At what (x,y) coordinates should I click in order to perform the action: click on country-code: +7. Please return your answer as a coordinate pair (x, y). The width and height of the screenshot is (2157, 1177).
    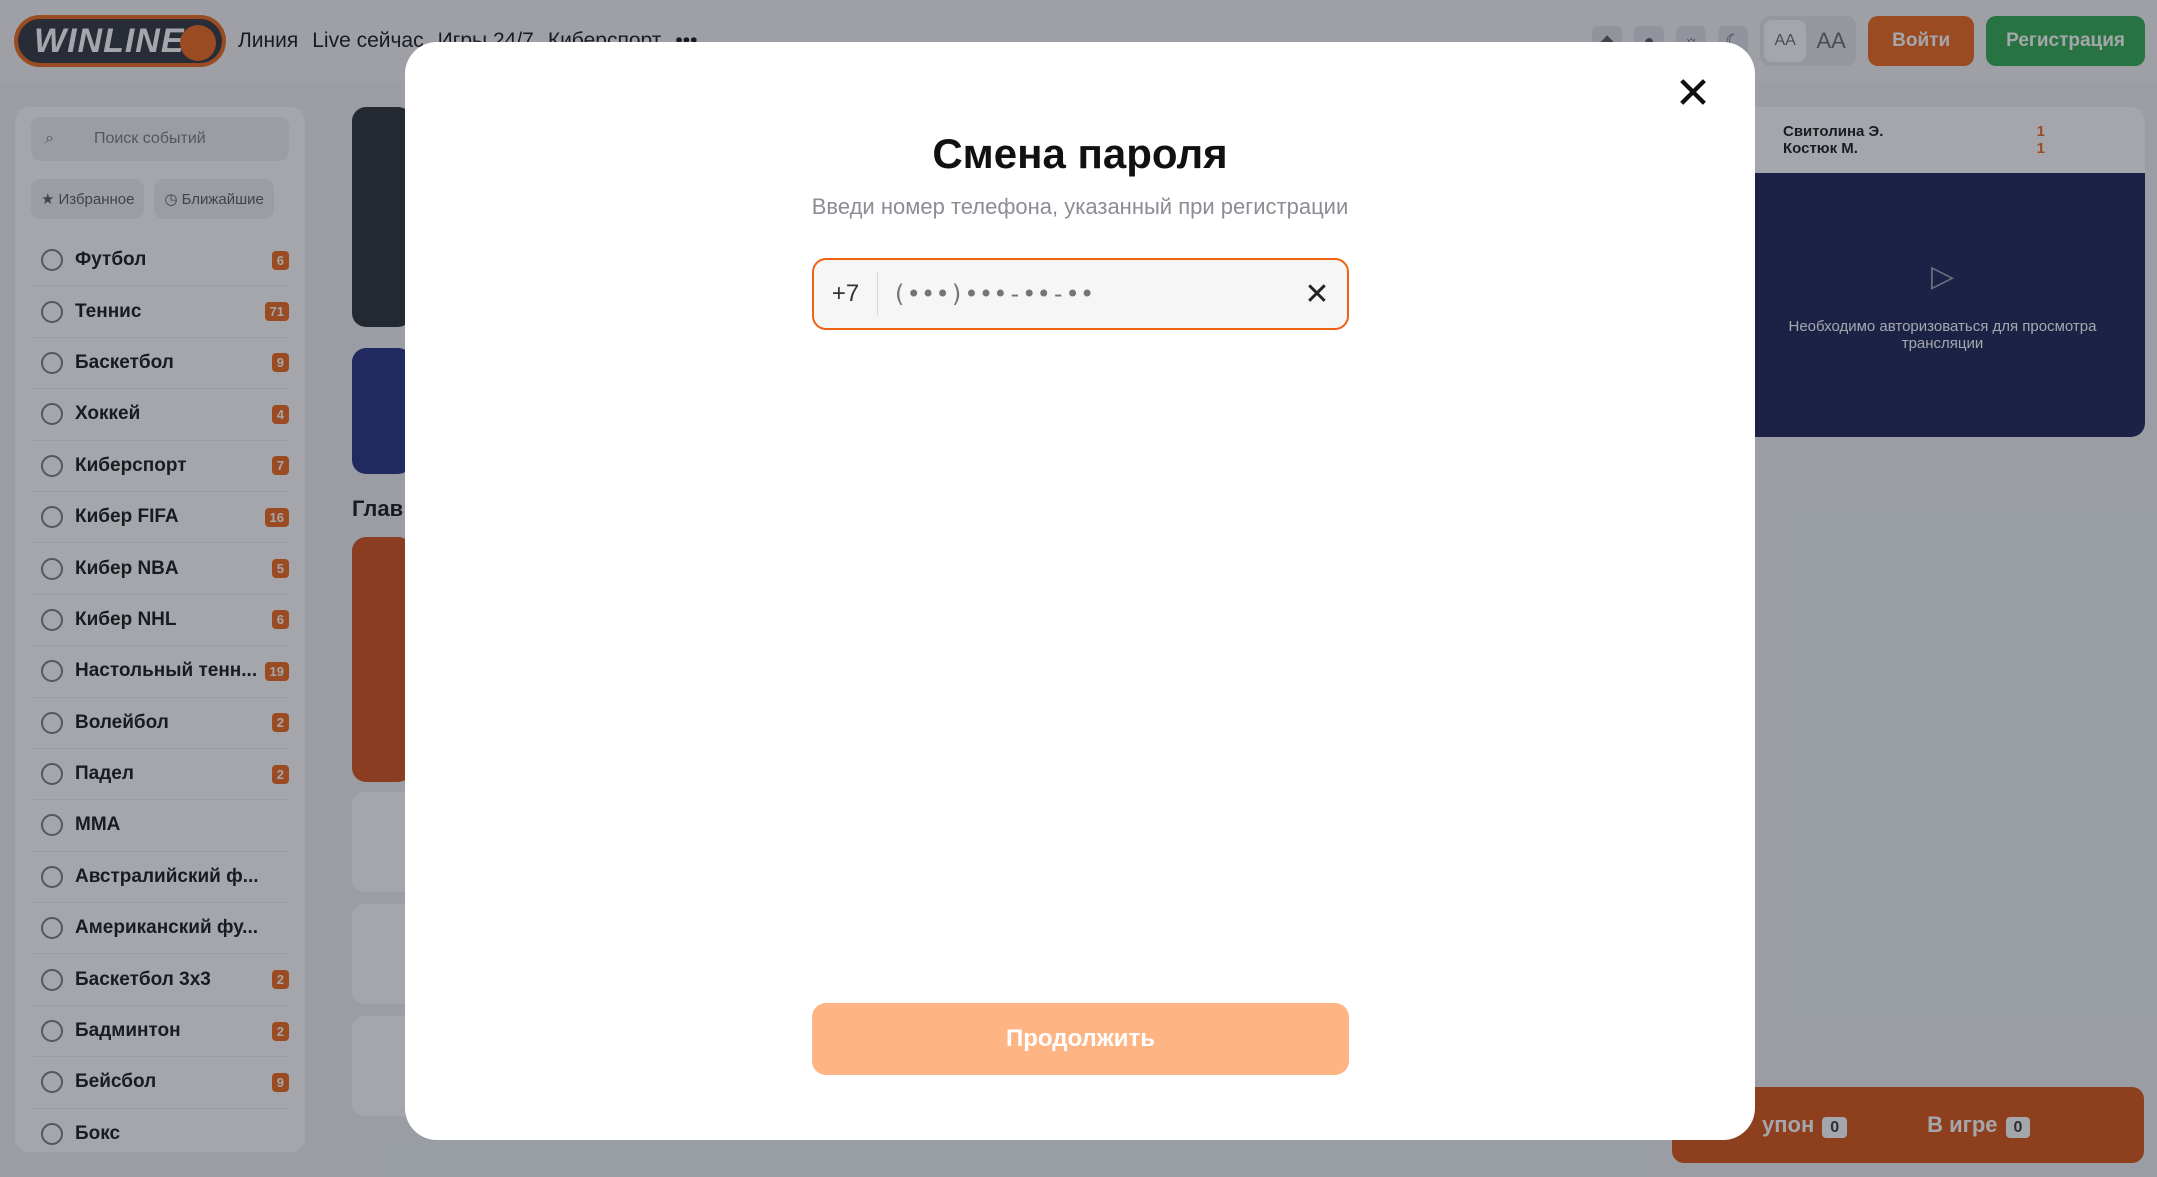
    Looking at the image, I should click on (846, 294).